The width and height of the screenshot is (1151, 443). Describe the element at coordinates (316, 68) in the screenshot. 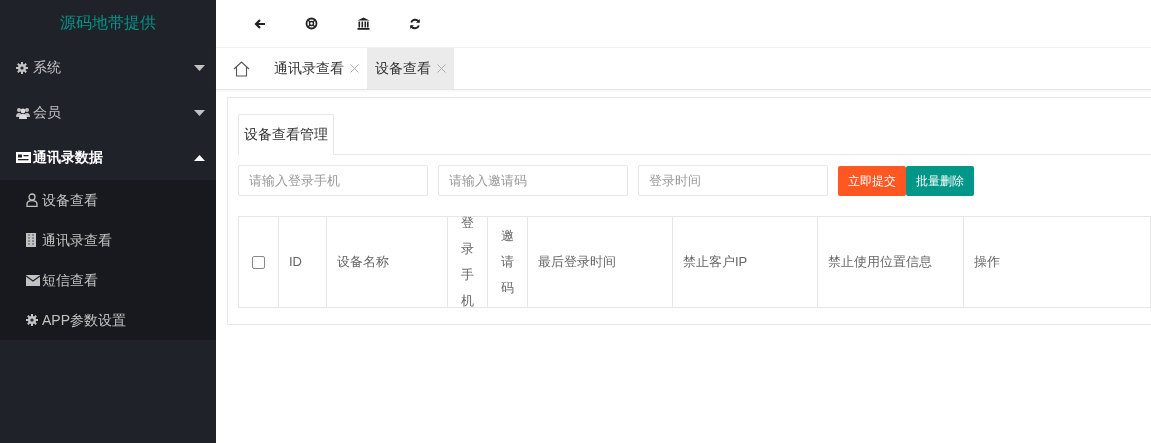

I see `tab: 通讯录查看` at that location.